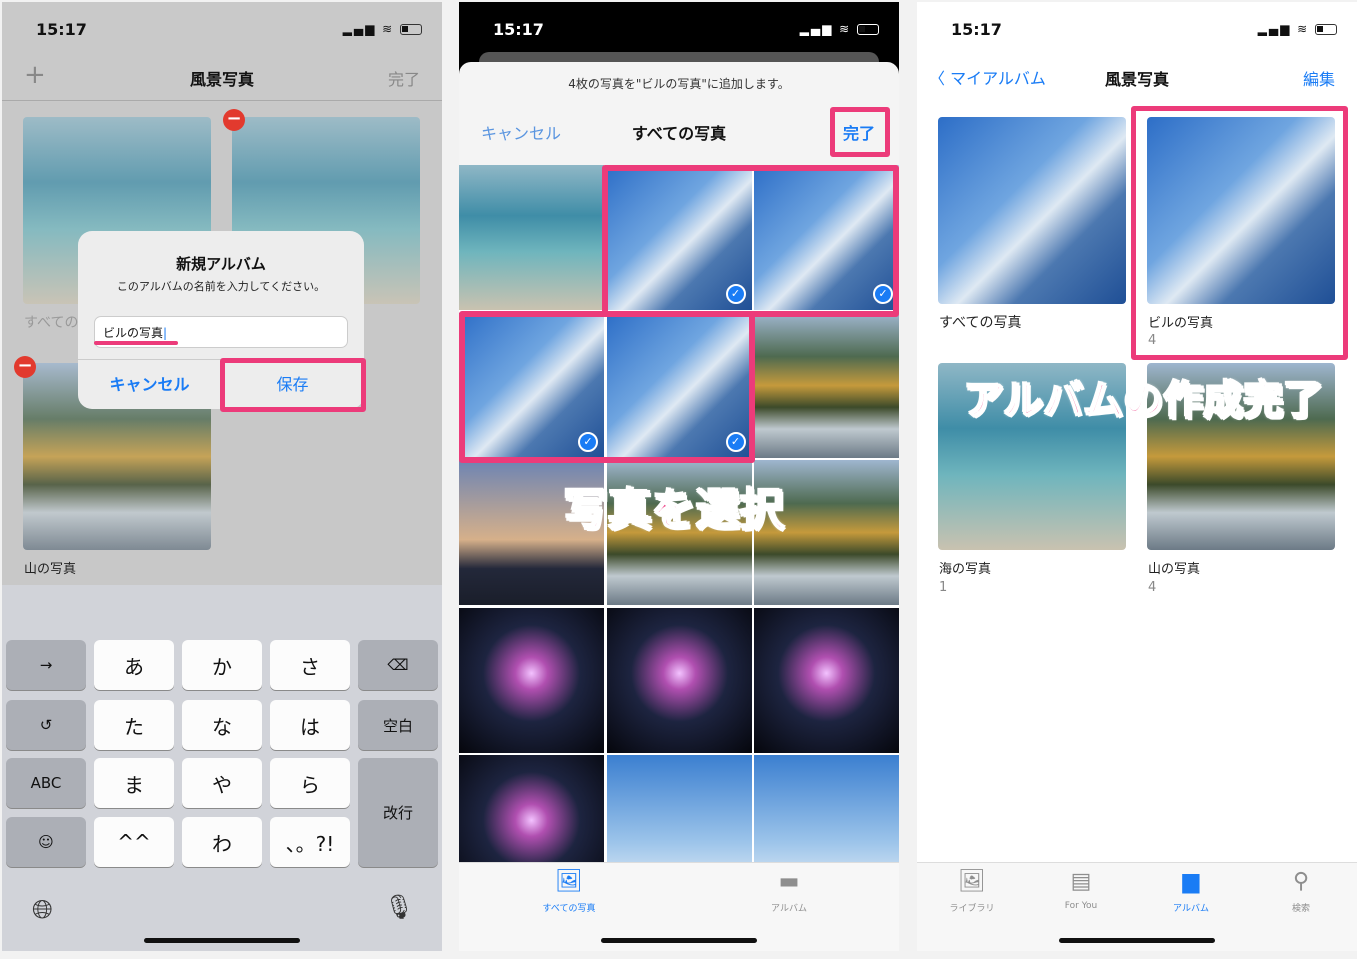 This screenshot has width=1357, height=959. Describe the element at coordinates (679, 84) in the screenshot. I see `header-message: 4枚の写真を"ビルの写真"に追加します。` at that location.